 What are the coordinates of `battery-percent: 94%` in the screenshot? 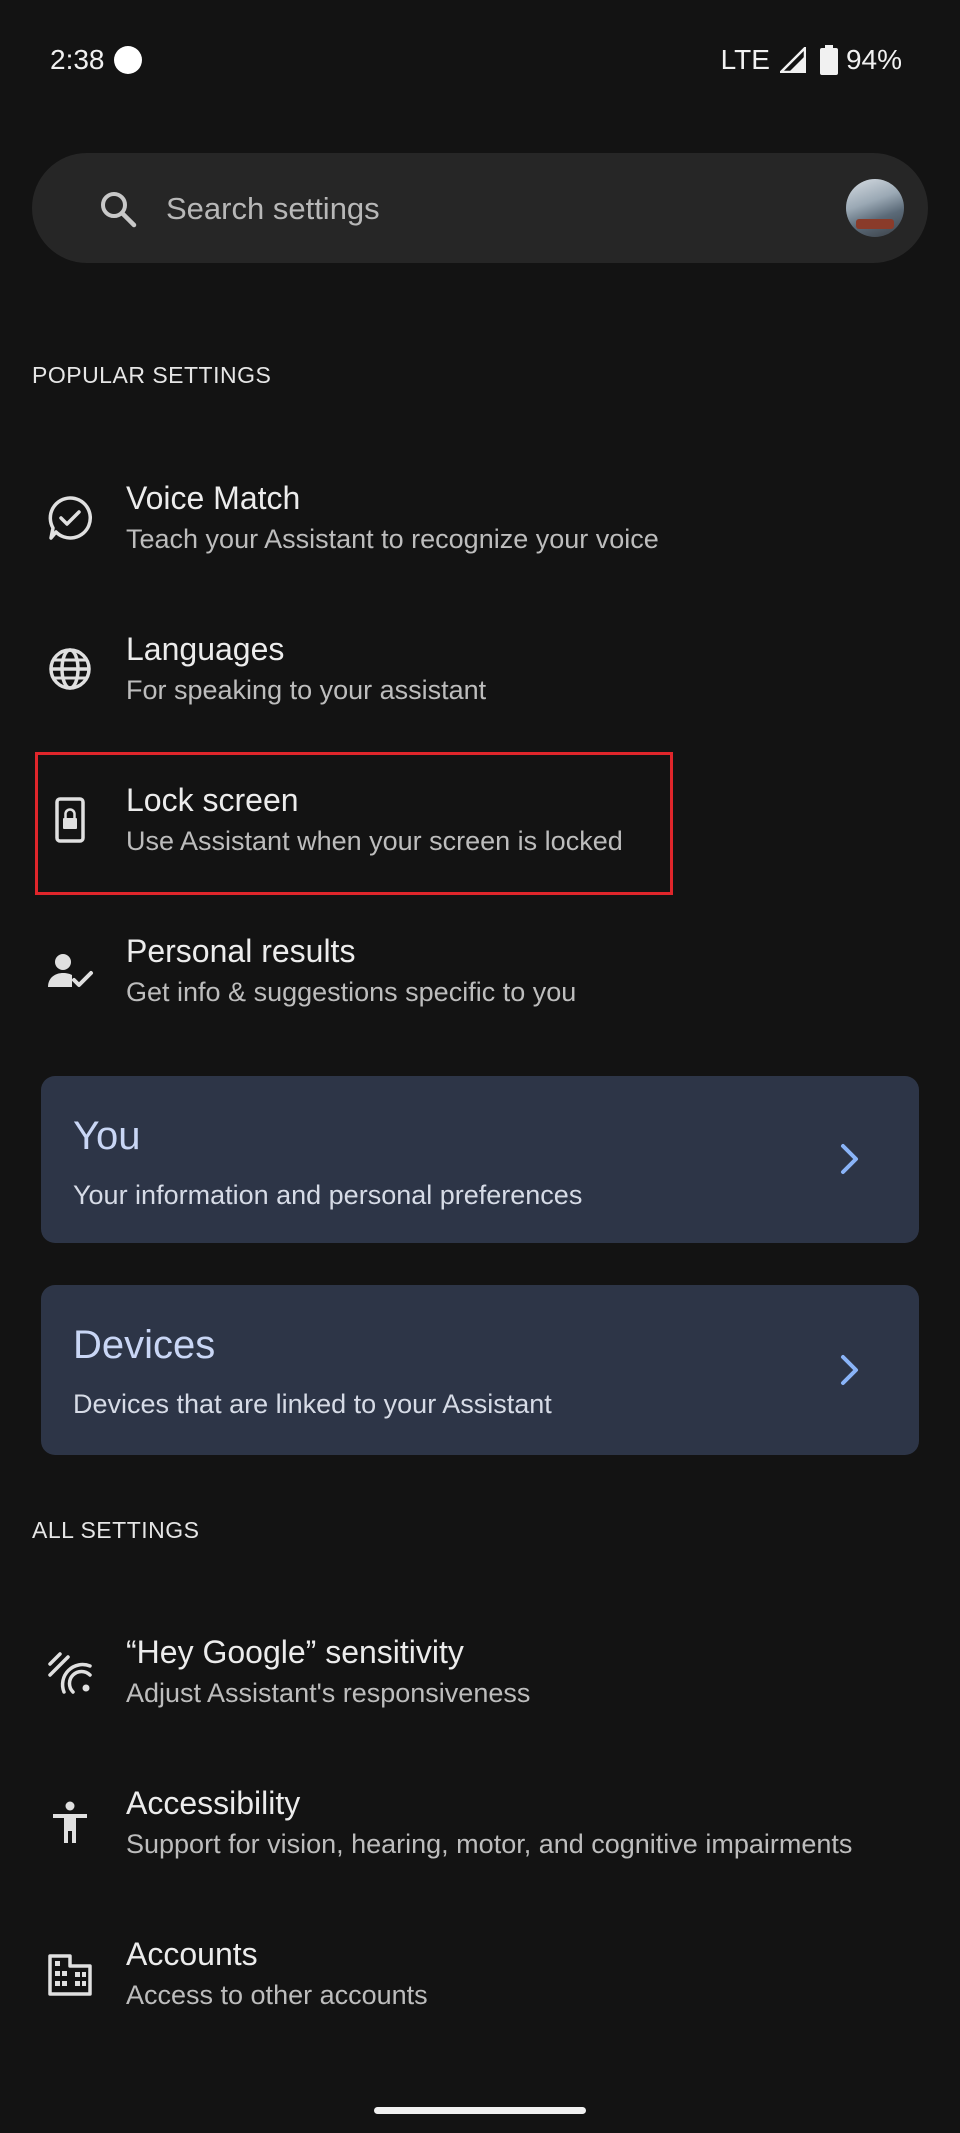 It's located at (873, 59).